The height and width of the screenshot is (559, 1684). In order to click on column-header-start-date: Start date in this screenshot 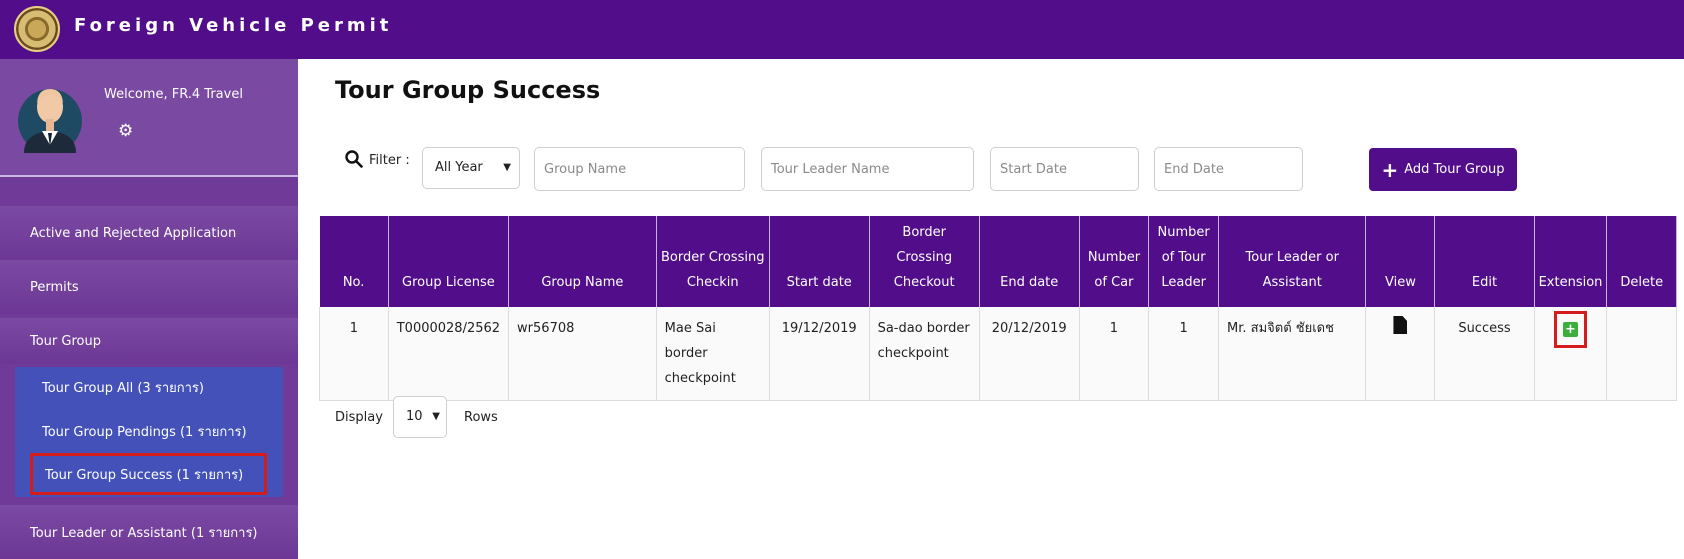, I will do `click(819, 261)`.